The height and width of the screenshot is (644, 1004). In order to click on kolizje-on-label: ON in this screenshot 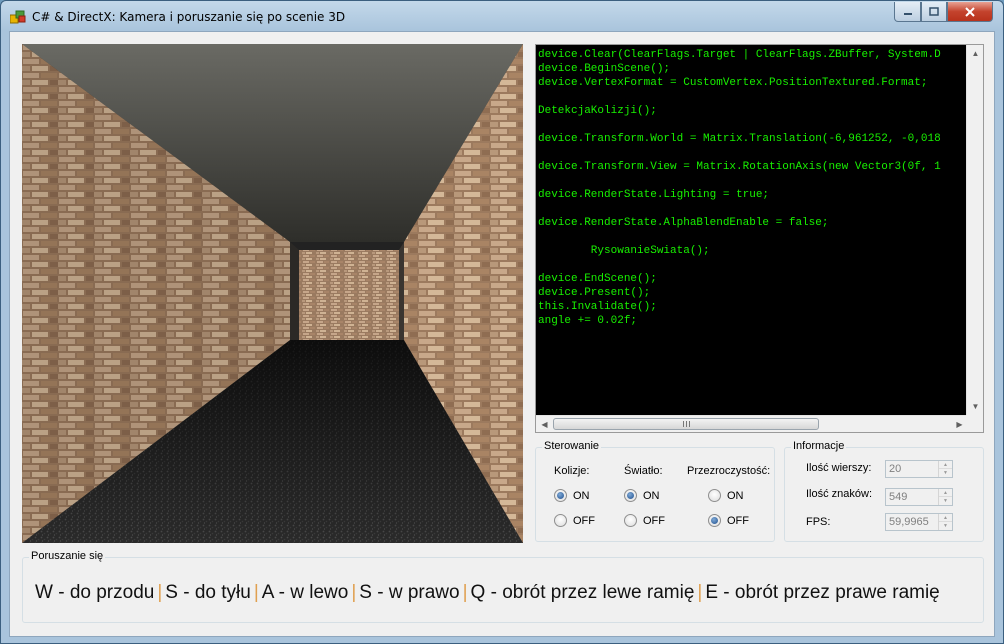, I will do `click(581, 495)`.